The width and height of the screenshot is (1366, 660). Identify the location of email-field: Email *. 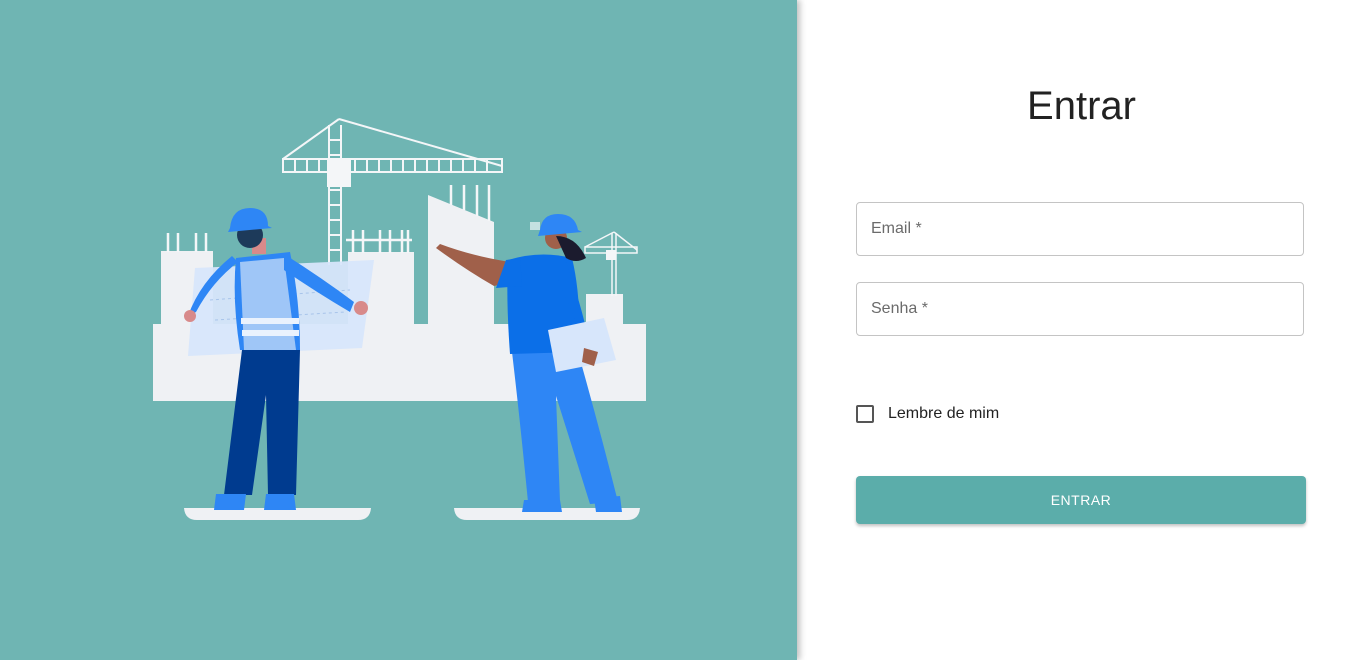
(1080, 229).